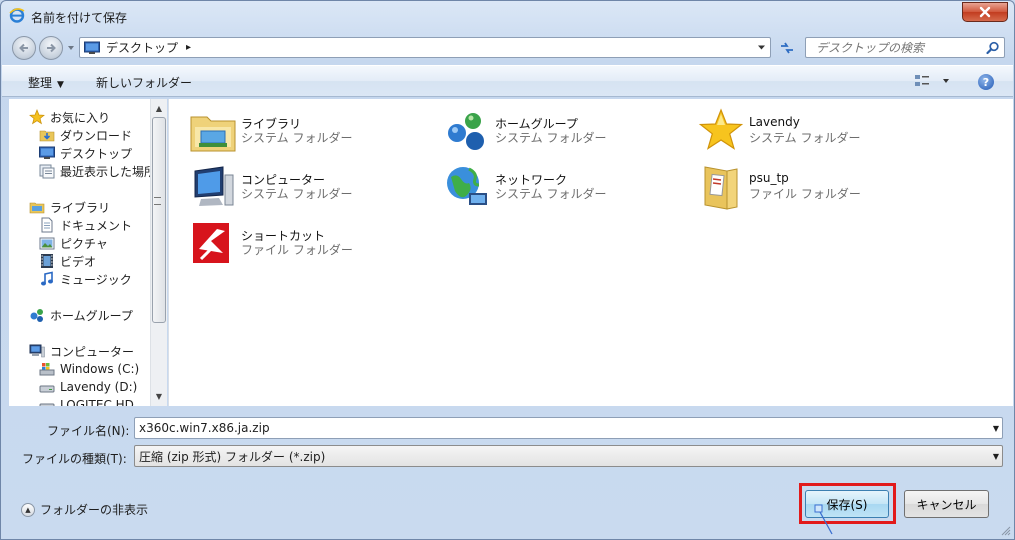  Describe the element at coordinates (40, 83) in the screenshot. I see `organize-label: 整理` at that location.